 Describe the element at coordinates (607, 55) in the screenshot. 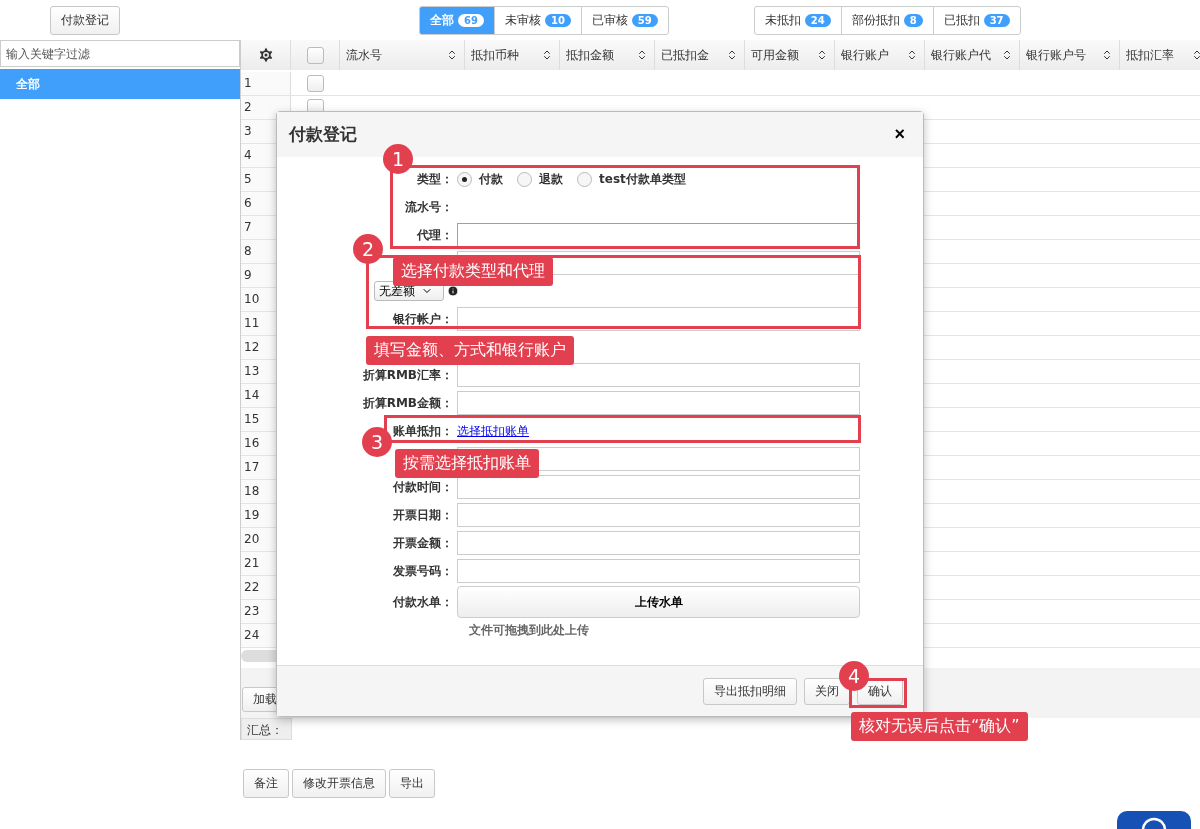

I see `column-header: 抵扣金额` at that location.